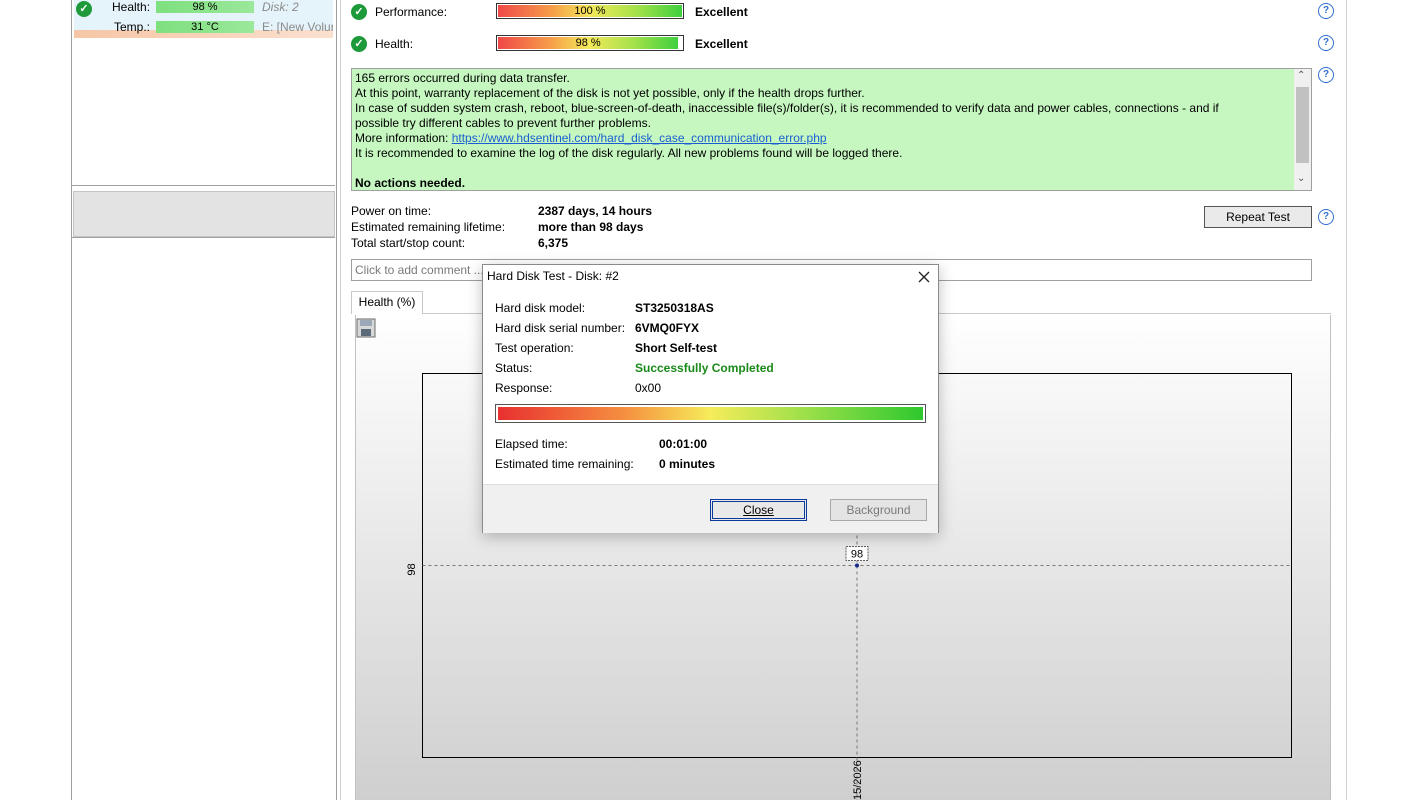 The width and height of the screenshot is (1422, 801). What do you see at coordinates (683, 444) in the screenshot?
I see `elapsed-value: 00:01:00` at bounding box center [683, 444].